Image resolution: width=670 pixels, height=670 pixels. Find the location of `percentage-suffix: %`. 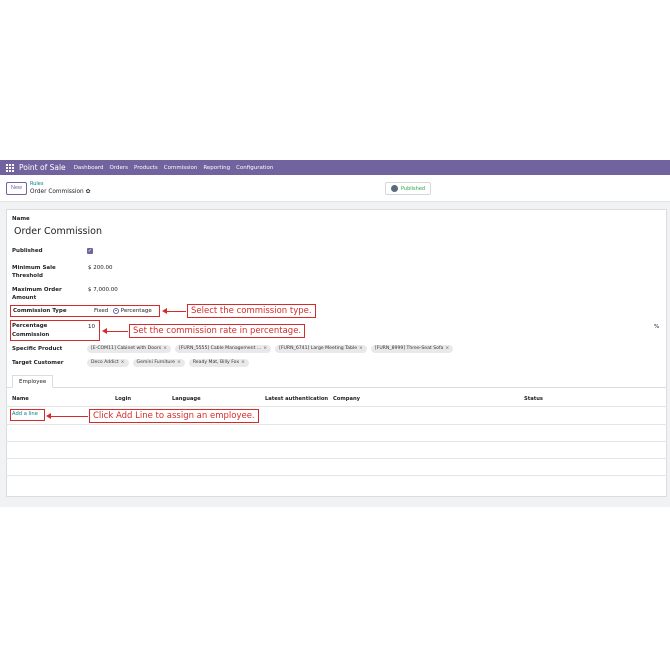

percentage-suffix: % is located at coordinates (657, 327).